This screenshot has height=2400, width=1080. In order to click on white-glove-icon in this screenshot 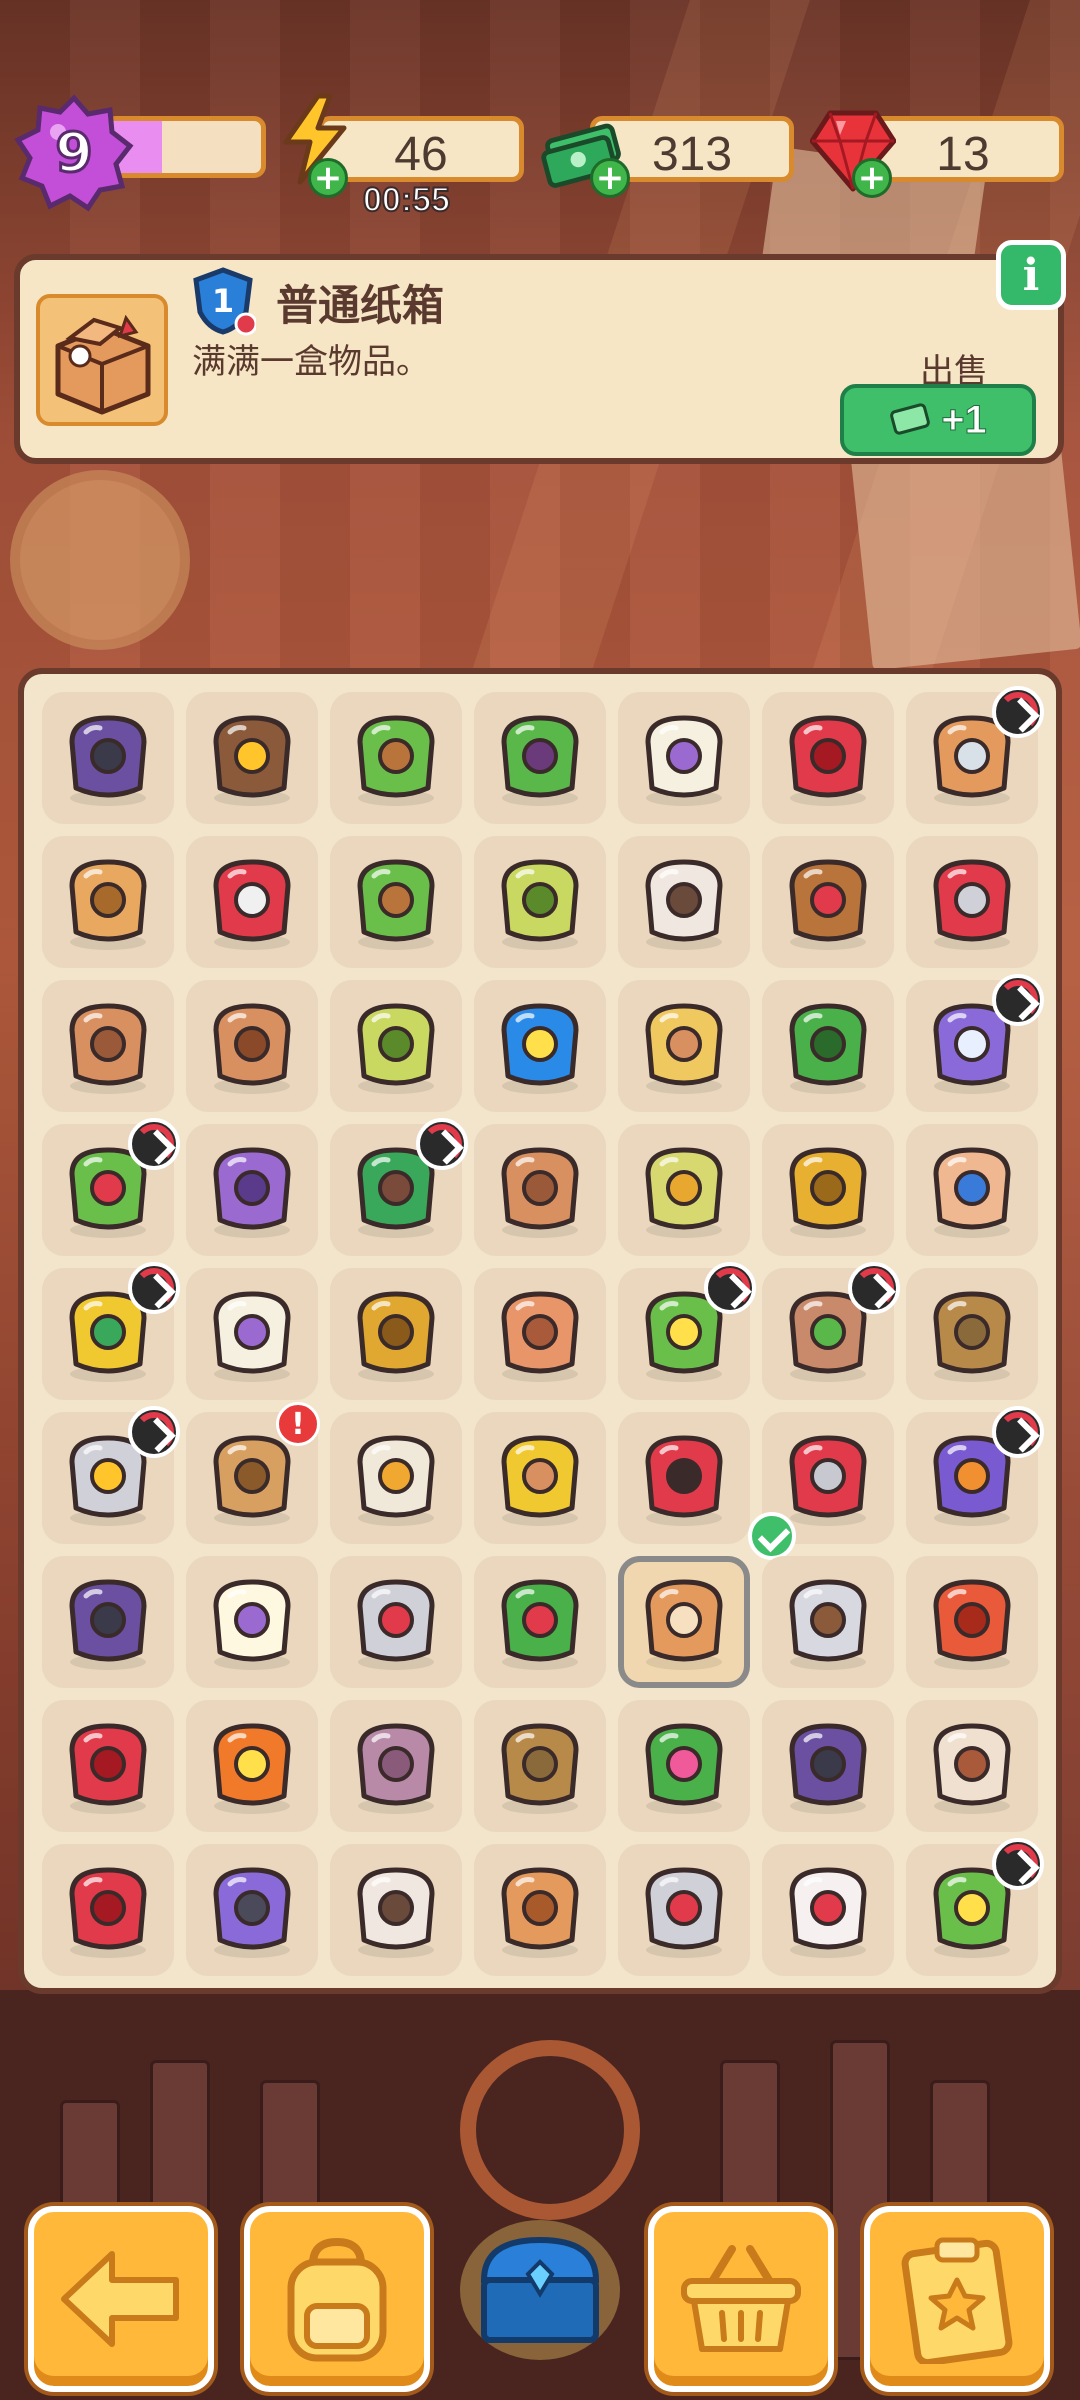, I will do `click(828, 1912)`.